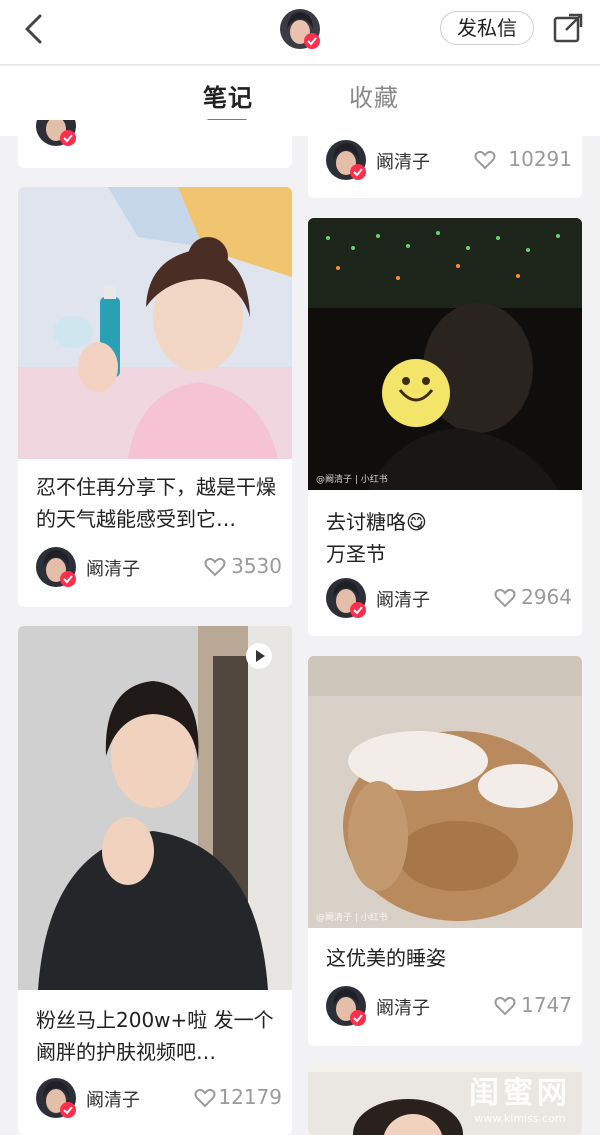 This screenshot has width=600, height=1135. I want to click on top-bar: 发私信, so click(300, 32).